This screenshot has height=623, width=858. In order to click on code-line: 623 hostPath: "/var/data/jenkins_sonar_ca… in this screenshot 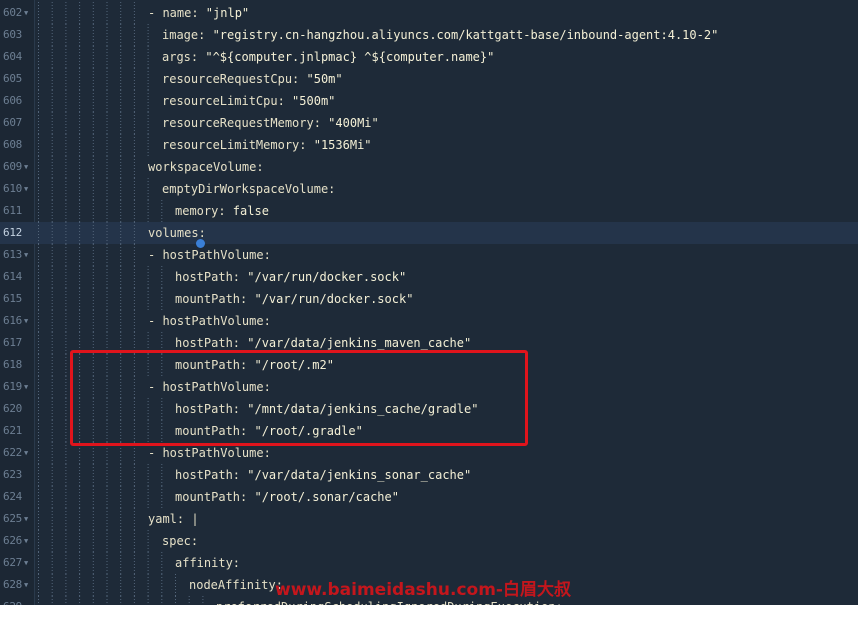, I will do `click(429, 475)`.